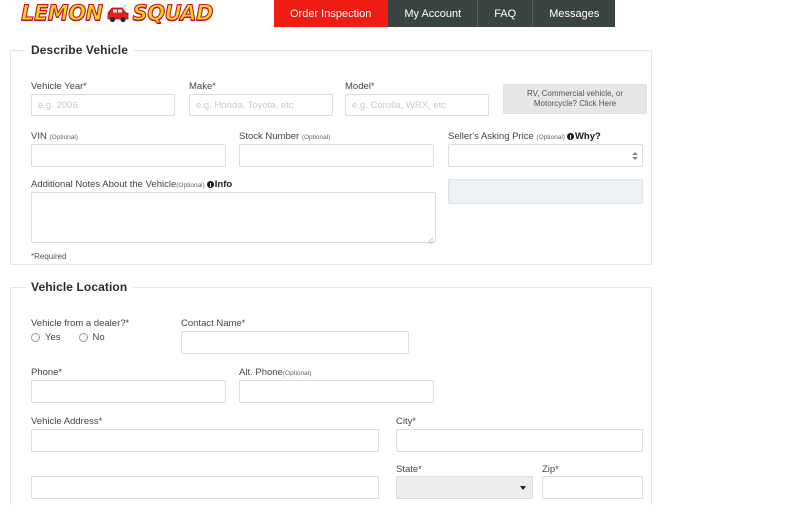 The image size is (799, 505). Describe the element at coordinates (46, 372) in the screenshot. I see `phone-label: Phone*` at that location.